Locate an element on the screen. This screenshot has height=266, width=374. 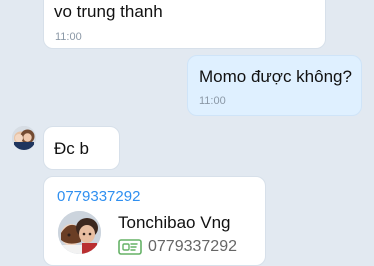
contact-name: Tonchibao Vng is located at coordinates (174, 222).